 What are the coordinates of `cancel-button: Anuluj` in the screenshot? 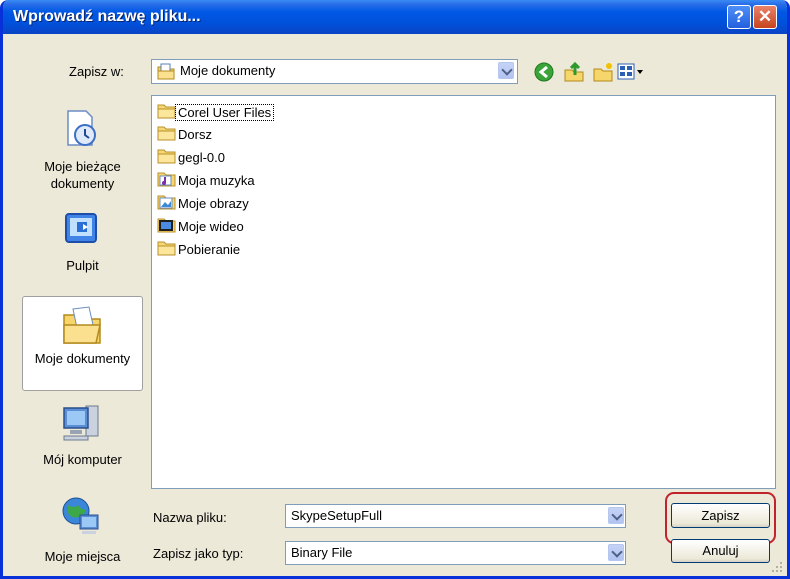 It's located at (720, 551).